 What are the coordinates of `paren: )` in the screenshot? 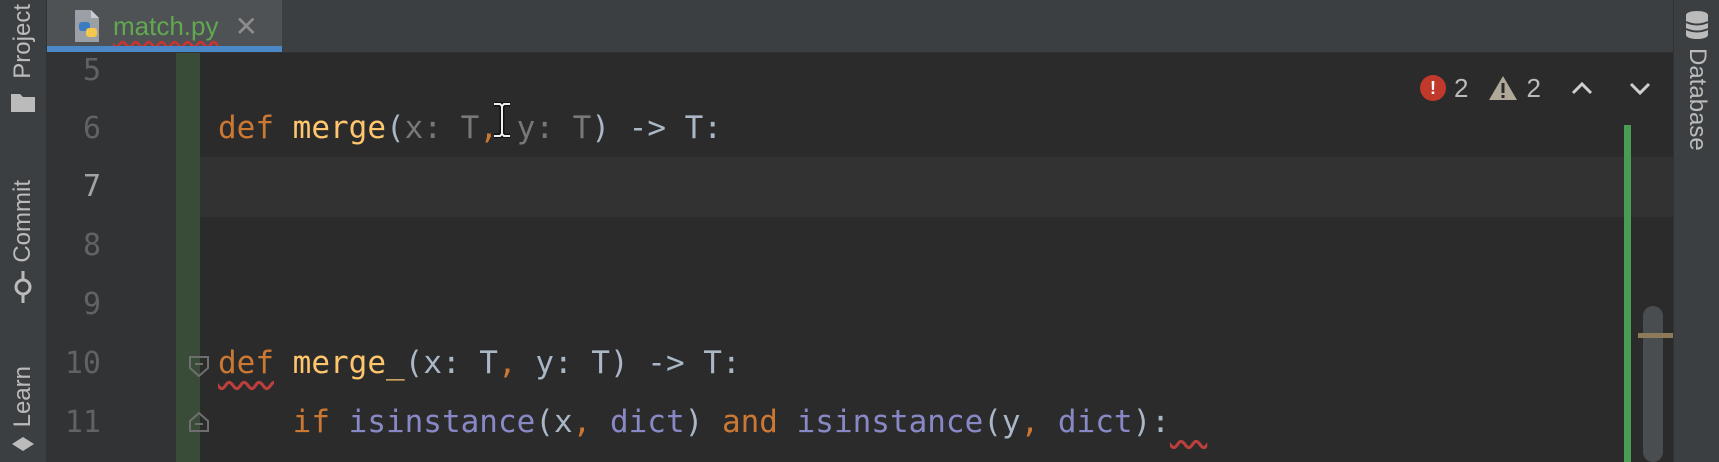 It's located at (694, 422).